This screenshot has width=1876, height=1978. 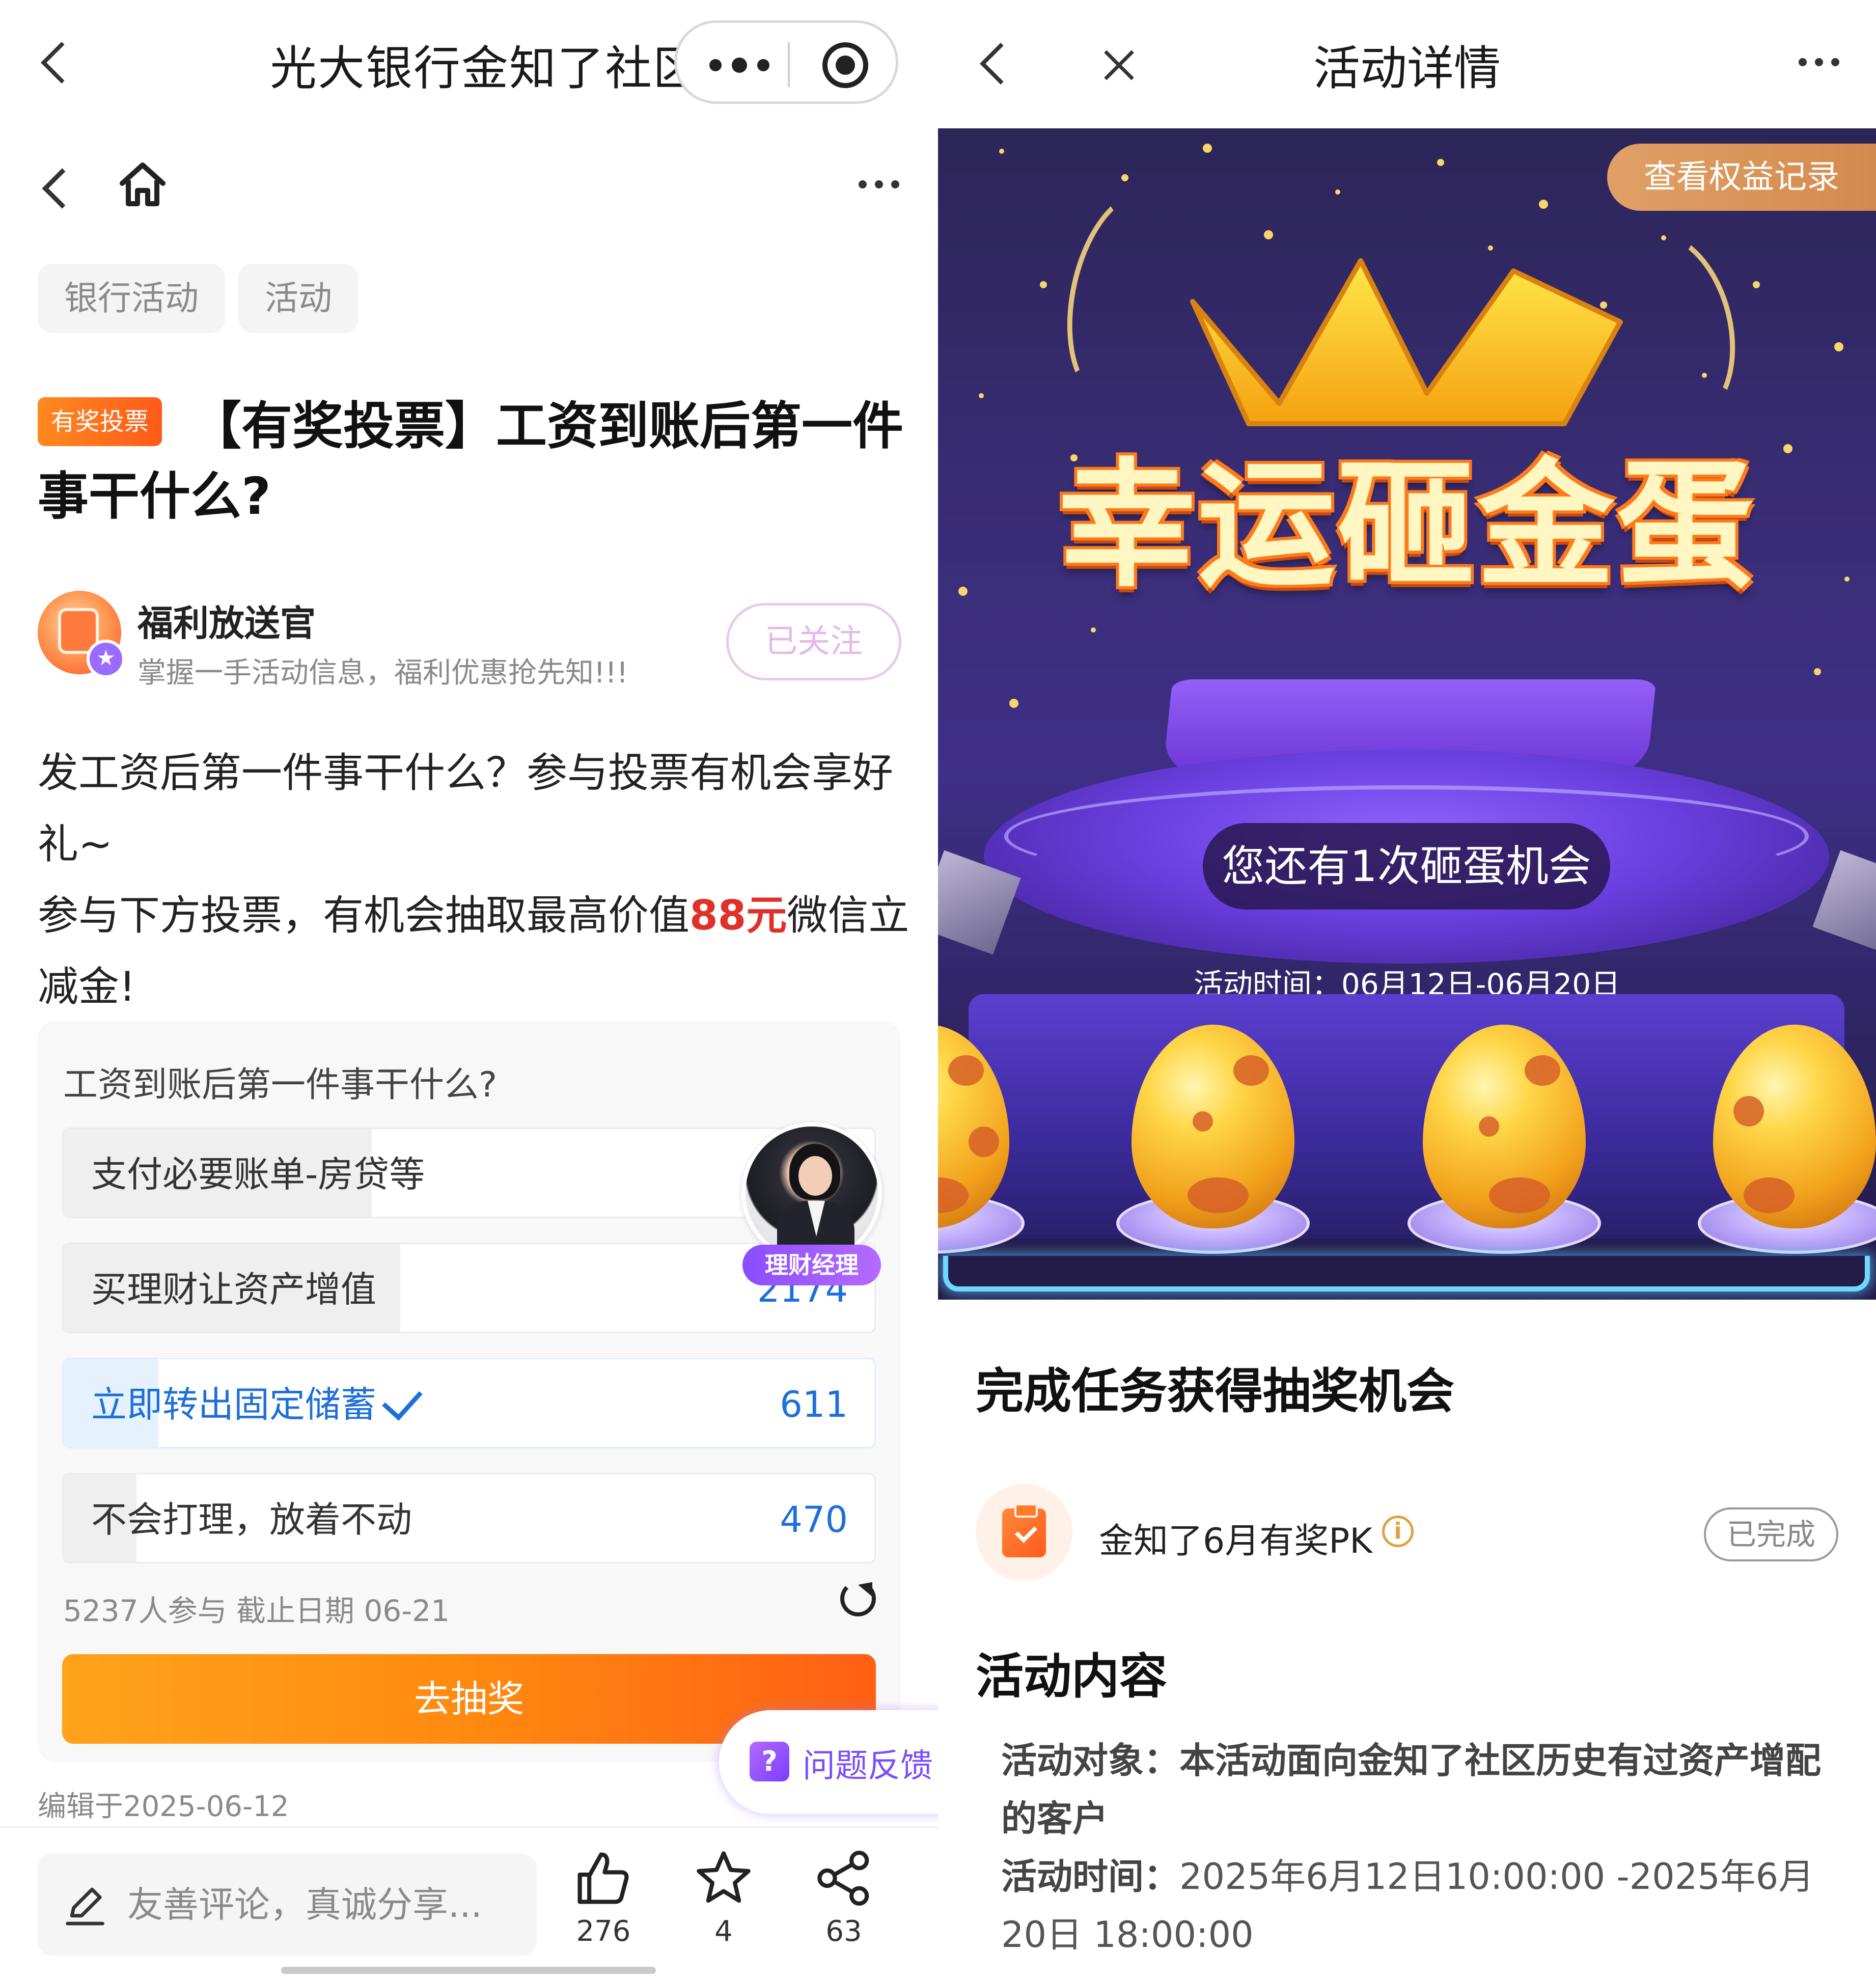 What do you see at coordinates (61, 63) in the screenshot?
I see `back-icon` at bounding box center [61, 63].